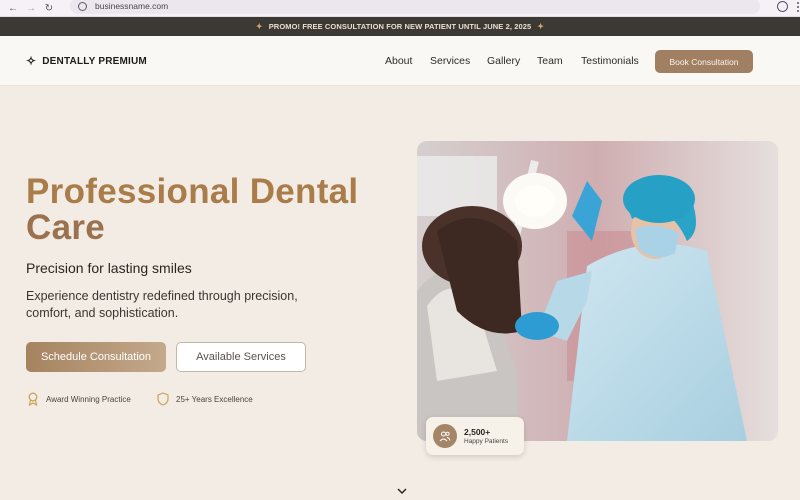 The image size is (800, 500). What do you see at coordinates (33, 399) in the screenshot?
I see `award-icon` at bounding box center [33, 399].